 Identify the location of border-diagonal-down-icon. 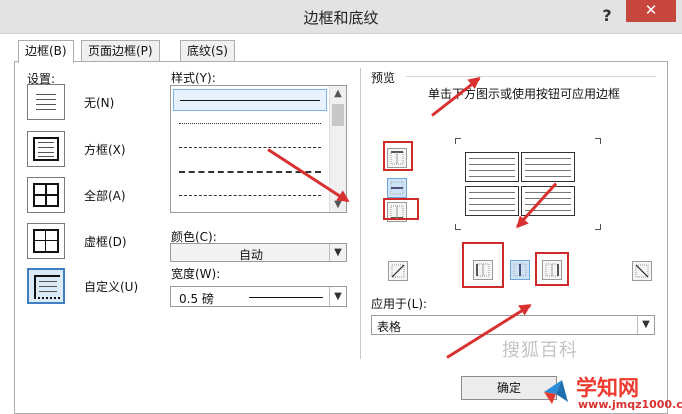
(642, 271).